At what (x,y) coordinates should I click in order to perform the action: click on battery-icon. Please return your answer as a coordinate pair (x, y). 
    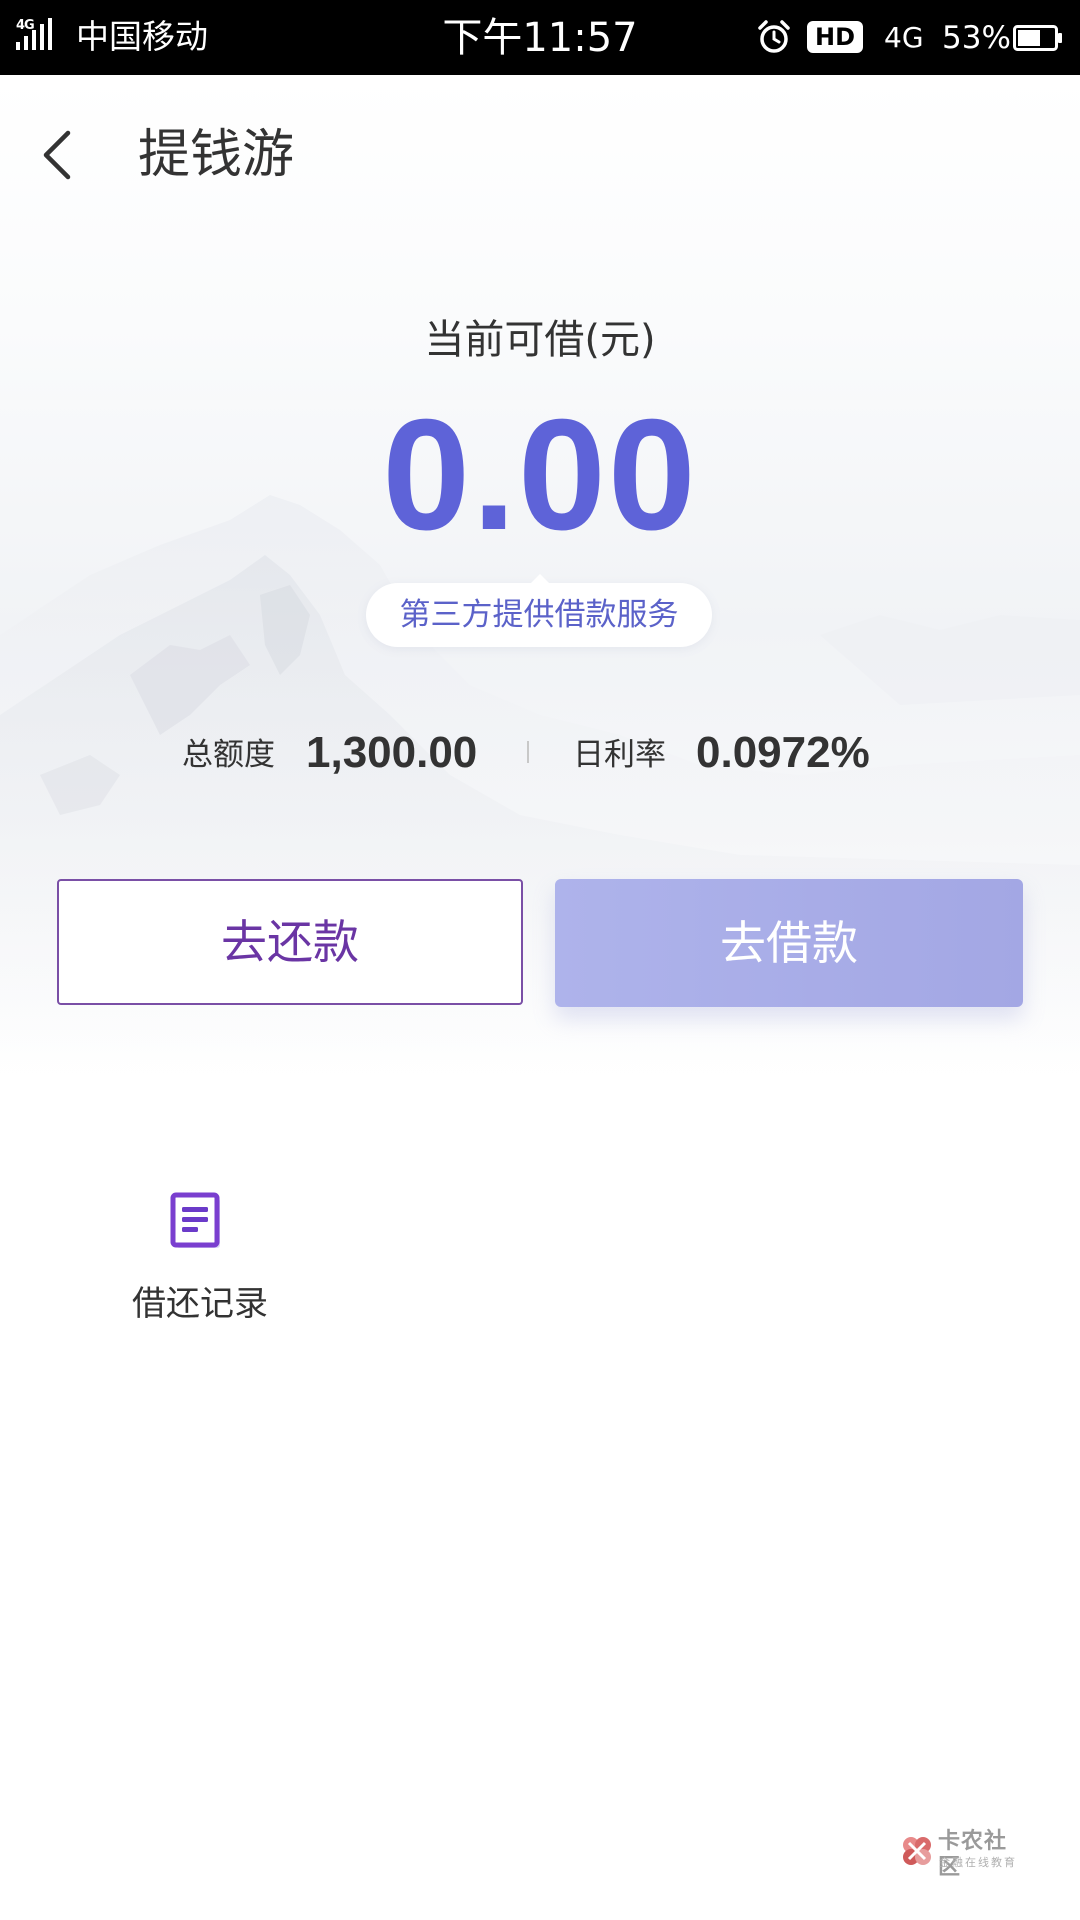
    Looking at the image, I should click on (1037, 38).